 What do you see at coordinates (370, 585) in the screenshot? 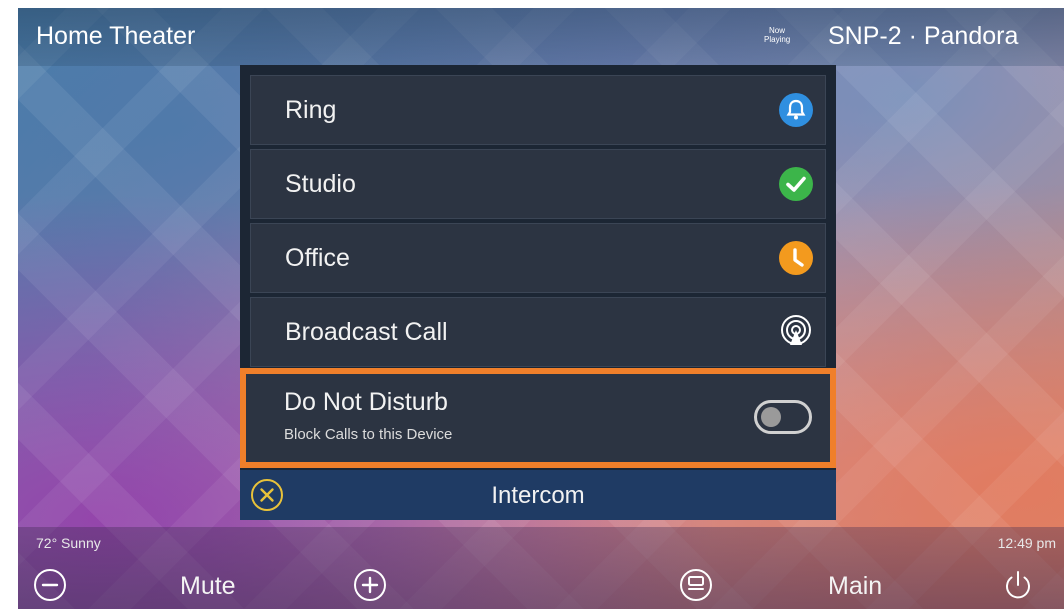
I see `volume-up-icon` at bounding box center [370, 585].